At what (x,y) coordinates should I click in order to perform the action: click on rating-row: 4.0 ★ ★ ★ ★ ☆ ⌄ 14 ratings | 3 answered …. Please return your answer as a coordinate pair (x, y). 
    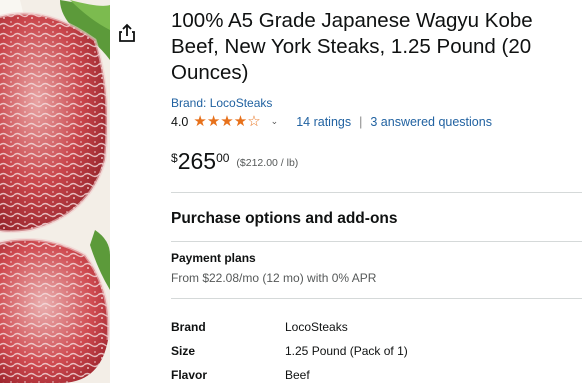
    Looking at the image, I should click on (331, 121).